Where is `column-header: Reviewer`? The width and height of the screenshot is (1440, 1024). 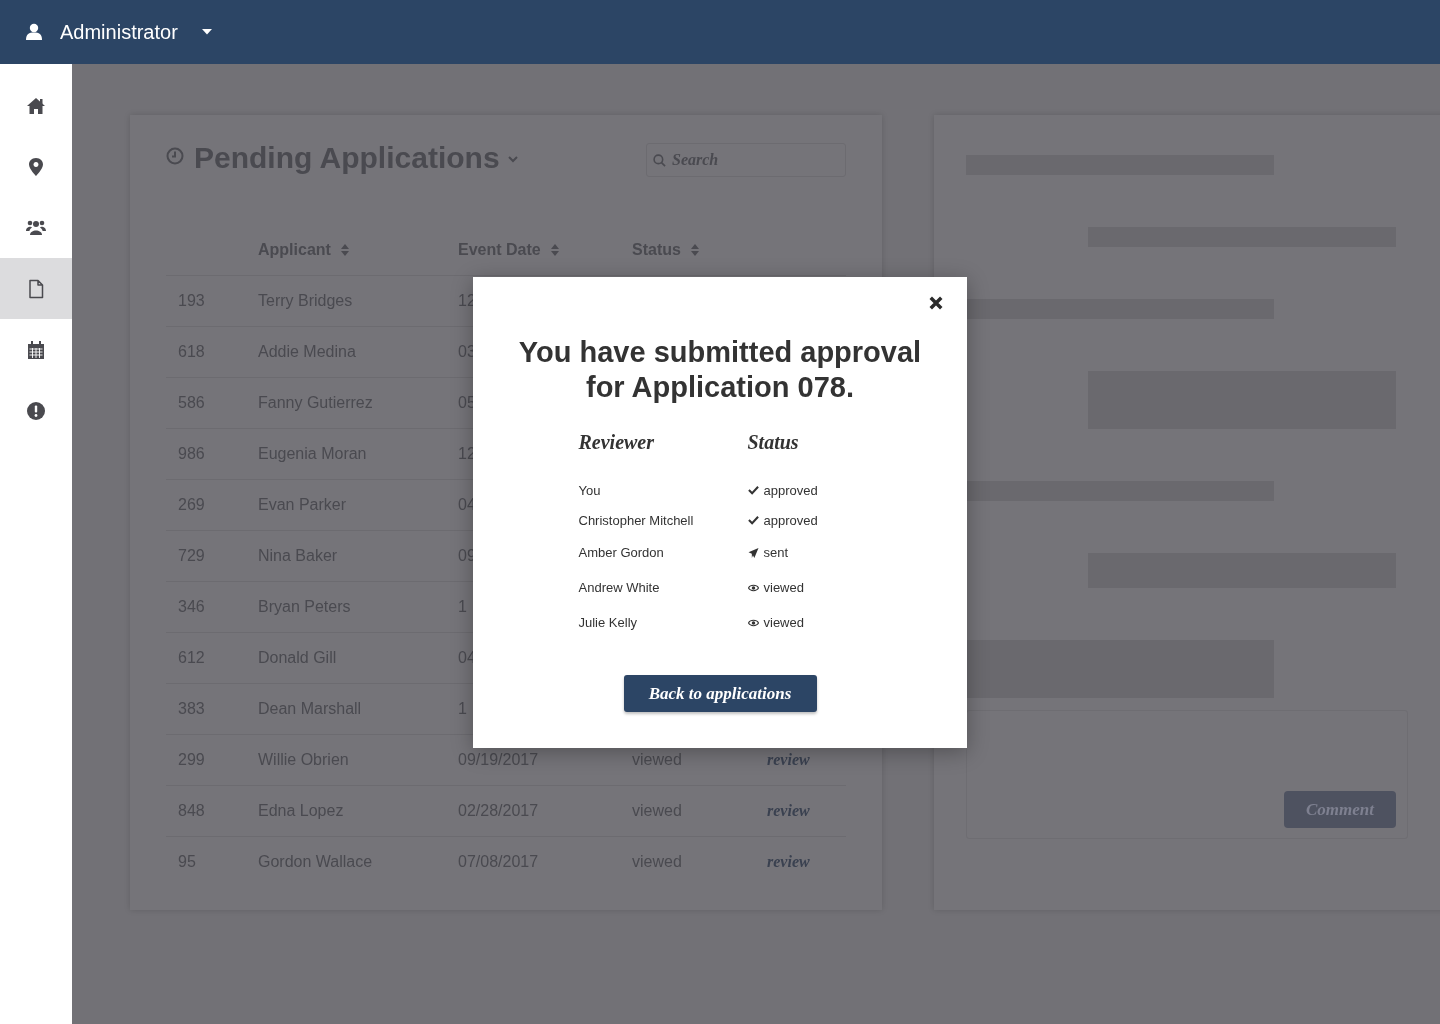 column-header: Reviewer is located at coordinates (617, 443).